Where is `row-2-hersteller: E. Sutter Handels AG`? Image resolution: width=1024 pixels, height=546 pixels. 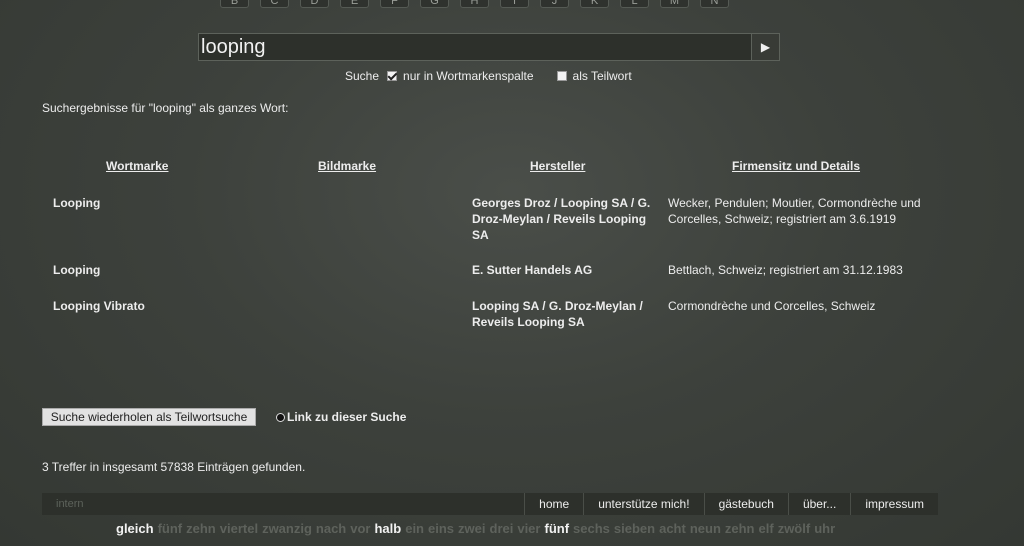 row-2-hersteller: E. Sutter Handels AG is located at coordinates (532, 270).